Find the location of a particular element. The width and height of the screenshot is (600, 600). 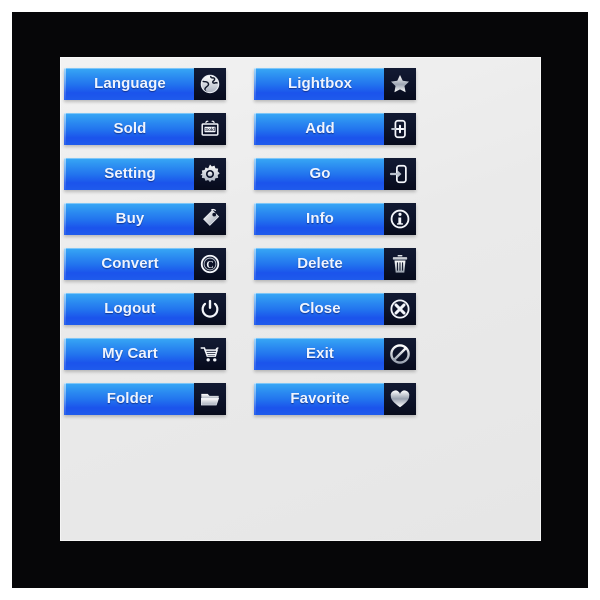

button-label: My Cart is located at coordinates (130, 353).